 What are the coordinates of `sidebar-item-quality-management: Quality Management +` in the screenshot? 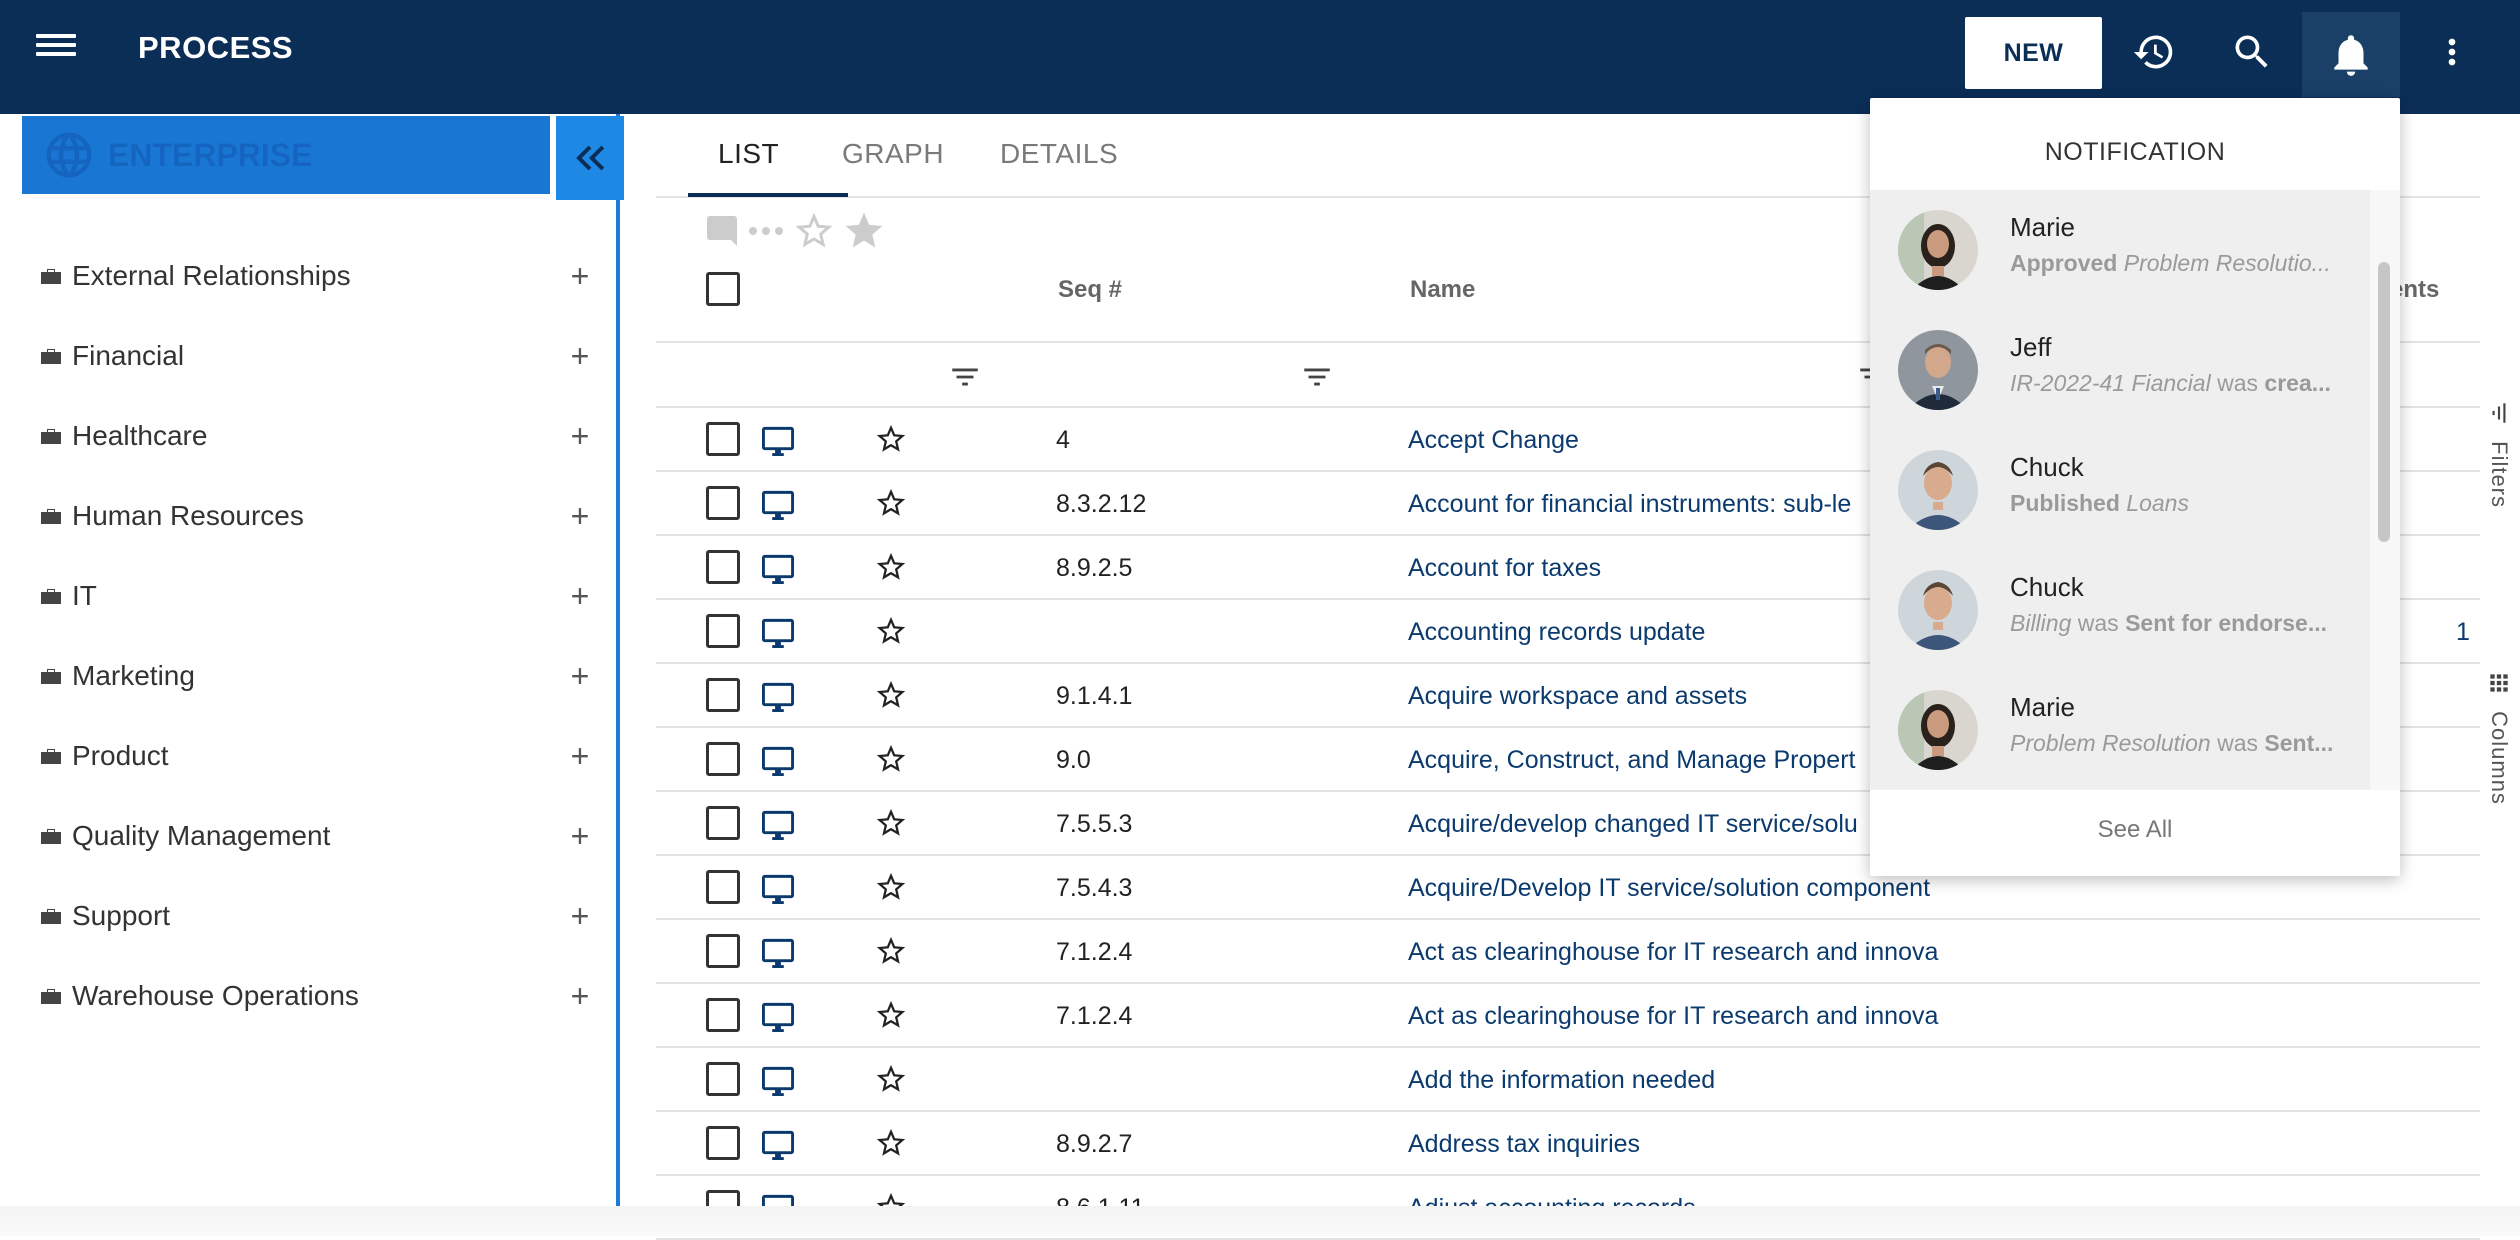 It's located at (320, 836).